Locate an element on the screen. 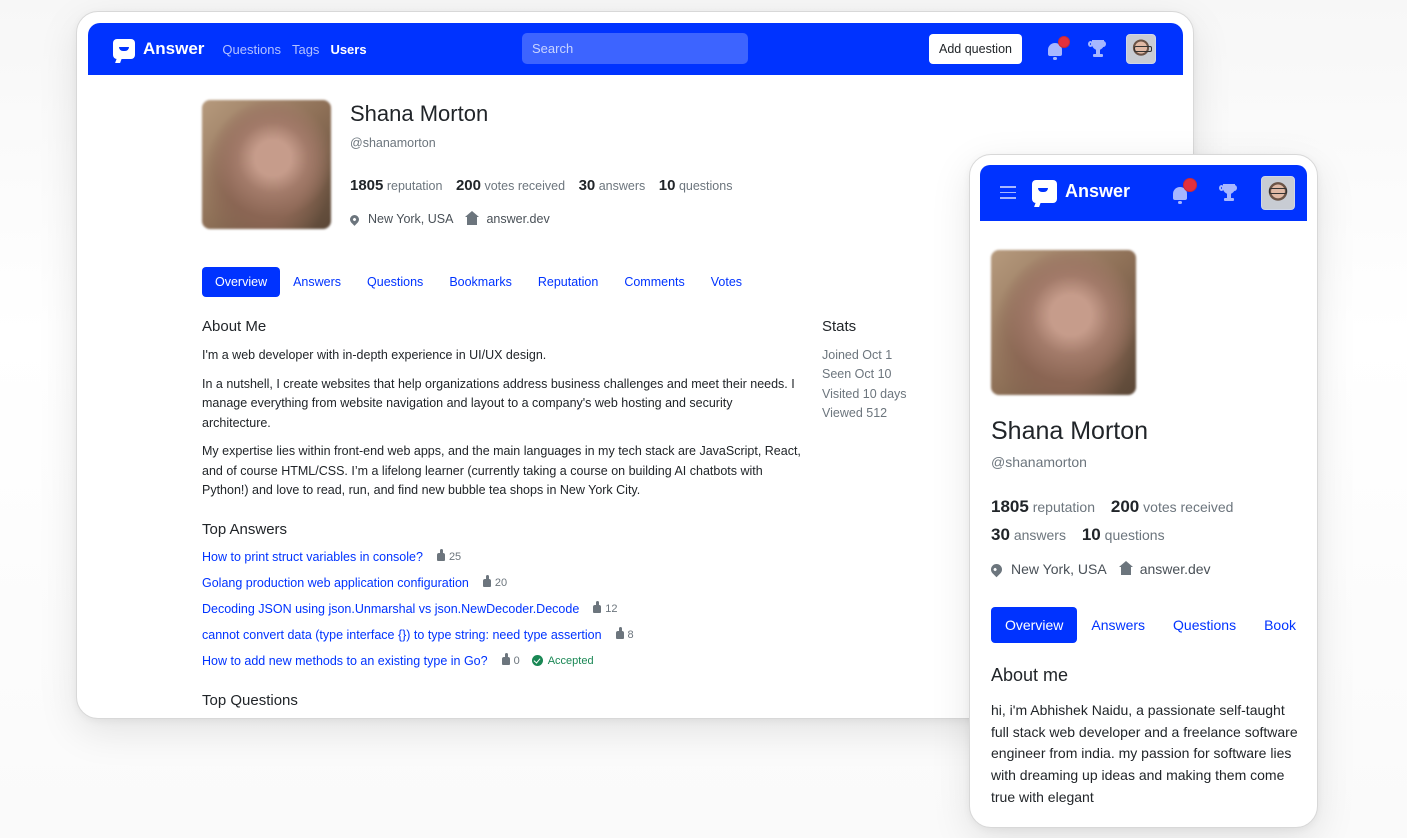  stat-joined: Joined Oct 1 is located at coordinates (857, 355).